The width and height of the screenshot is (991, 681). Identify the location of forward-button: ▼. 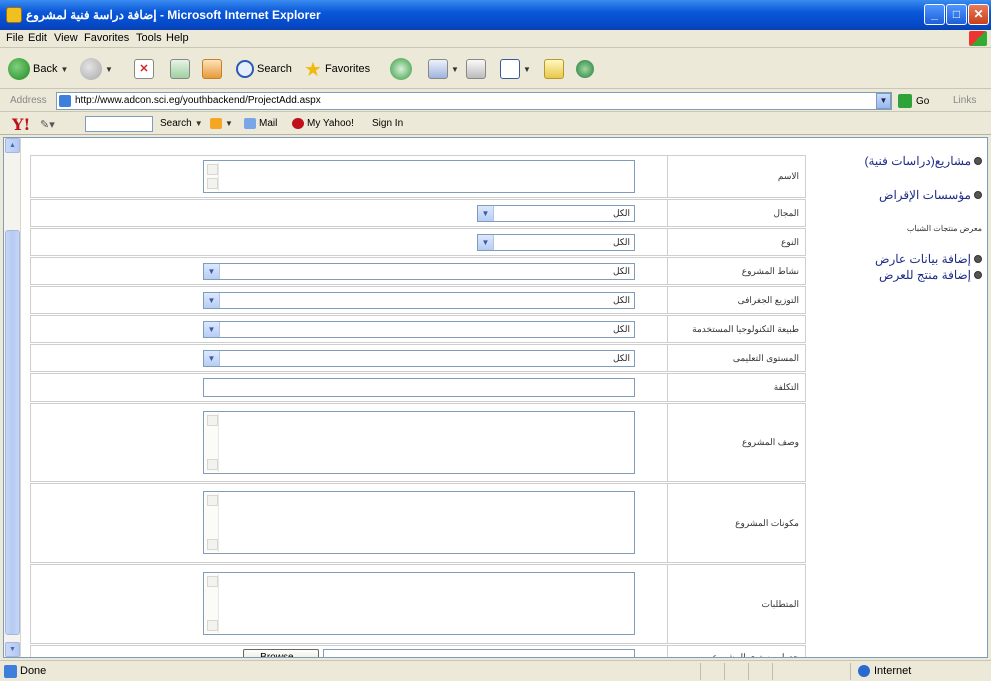
(96, 69).